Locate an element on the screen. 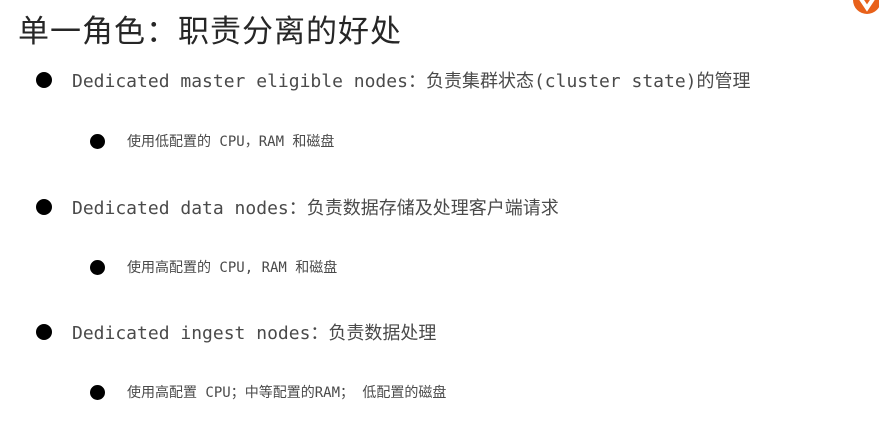 The width and height of the screenshot is (879, 437). sub-bullet-item: 使用高配置 CPU；中等配置的RAM； 低配置的磁盘 is located at coordinates (268, 392).